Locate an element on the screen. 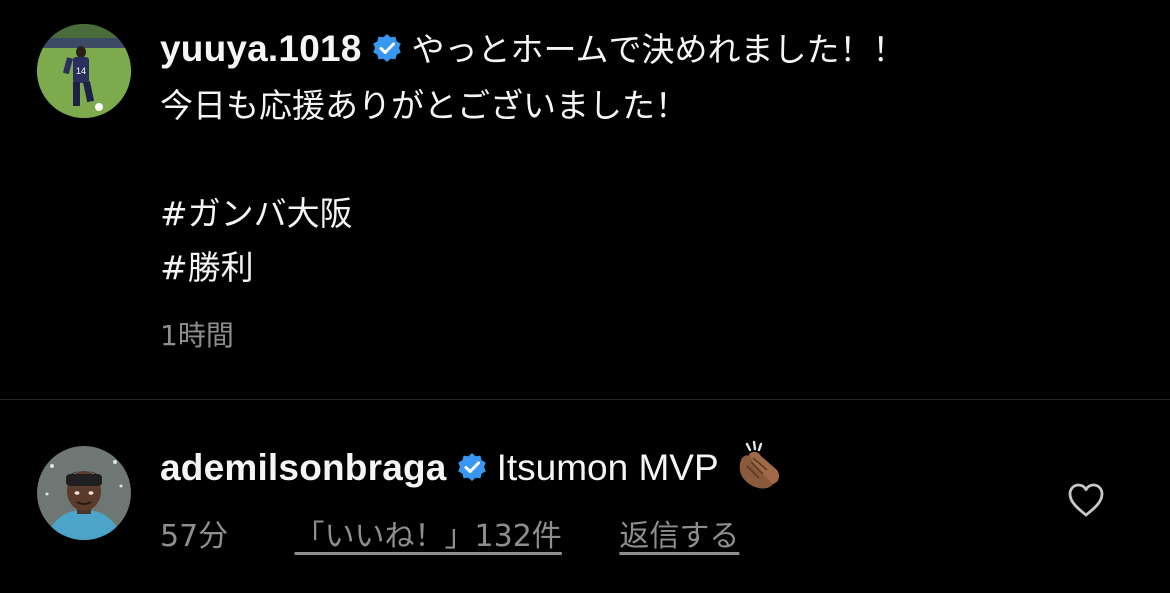 The image size is (1170, 593). caption-line-1: yuuya.1018 やっとホームで決めれました！！ is located at coordinates (650, 50).